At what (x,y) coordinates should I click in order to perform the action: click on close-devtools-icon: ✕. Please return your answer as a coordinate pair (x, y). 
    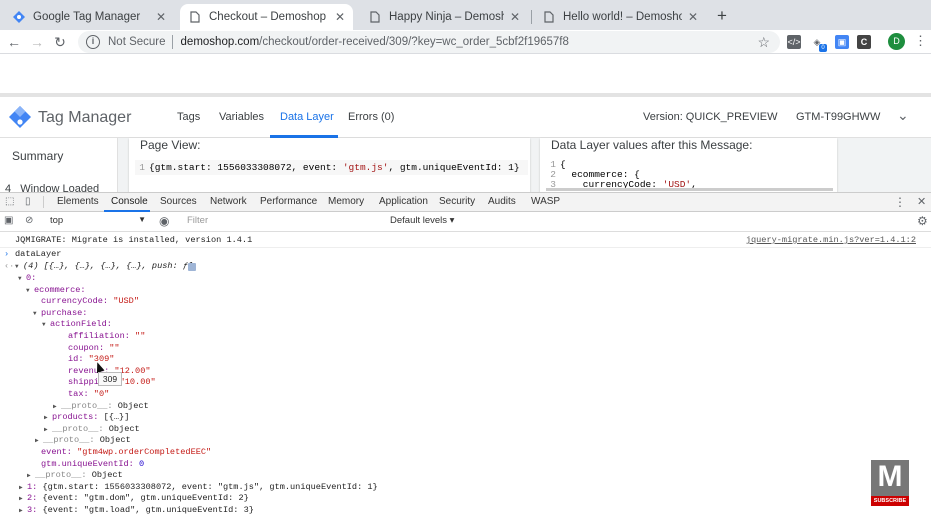
    Looking at the image, I should click on (921, 201).